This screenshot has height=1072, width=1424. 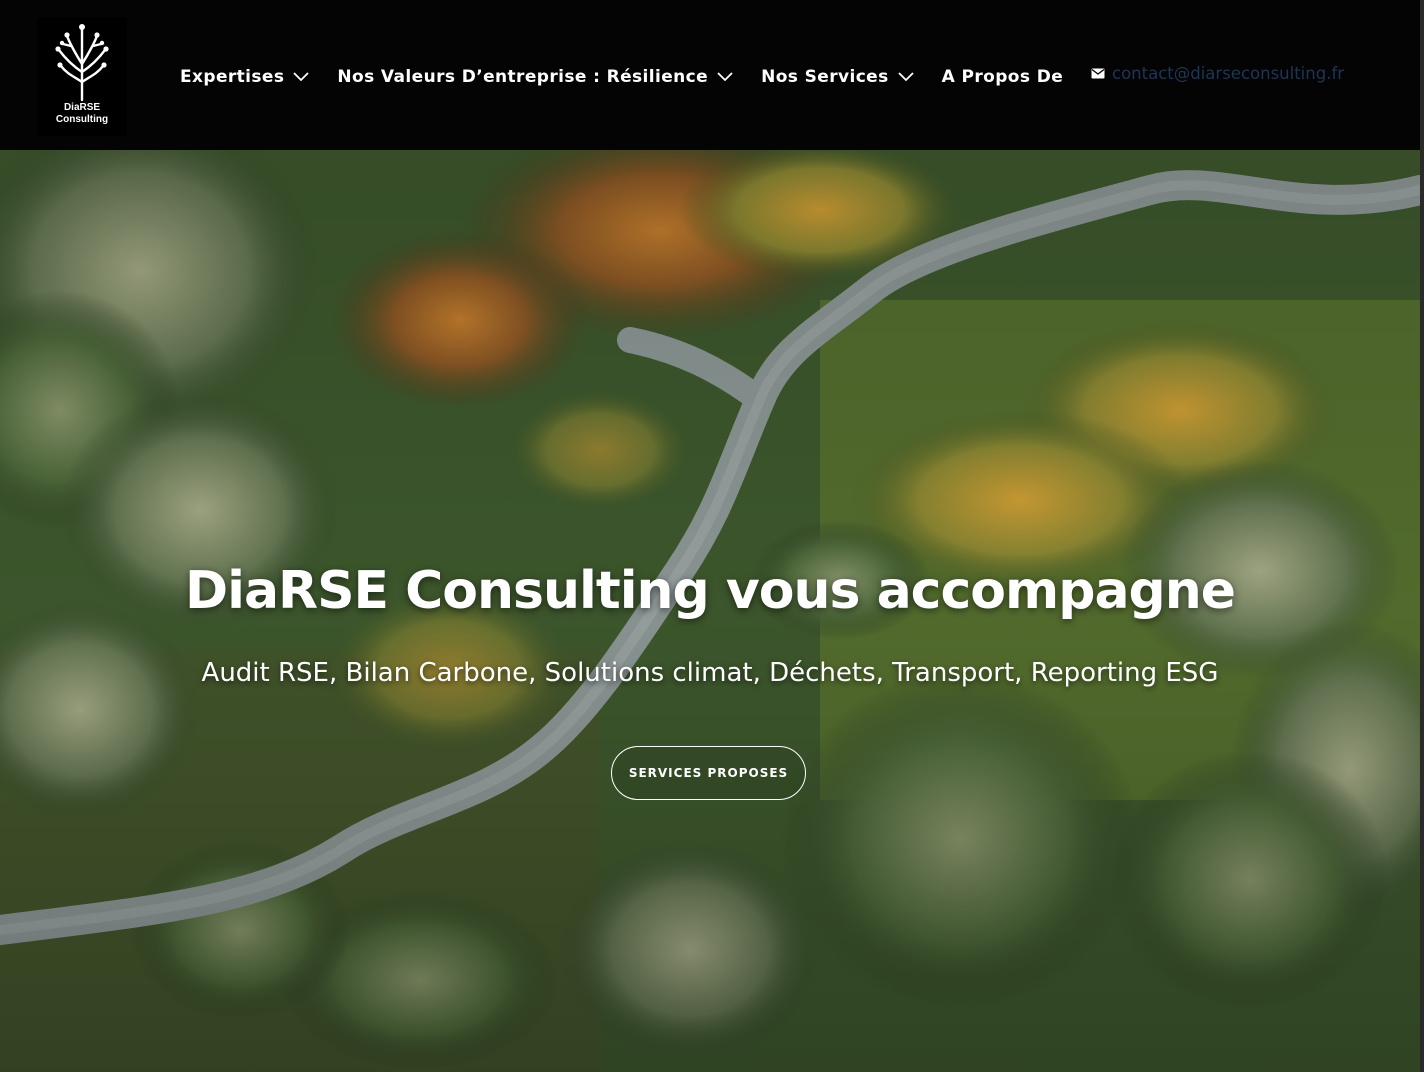 What do you see at coordinates (1228, 73) in the screenshot?
I see `email-link: contact@diarseconsulting.fr` at bounding box center [1228, 73].